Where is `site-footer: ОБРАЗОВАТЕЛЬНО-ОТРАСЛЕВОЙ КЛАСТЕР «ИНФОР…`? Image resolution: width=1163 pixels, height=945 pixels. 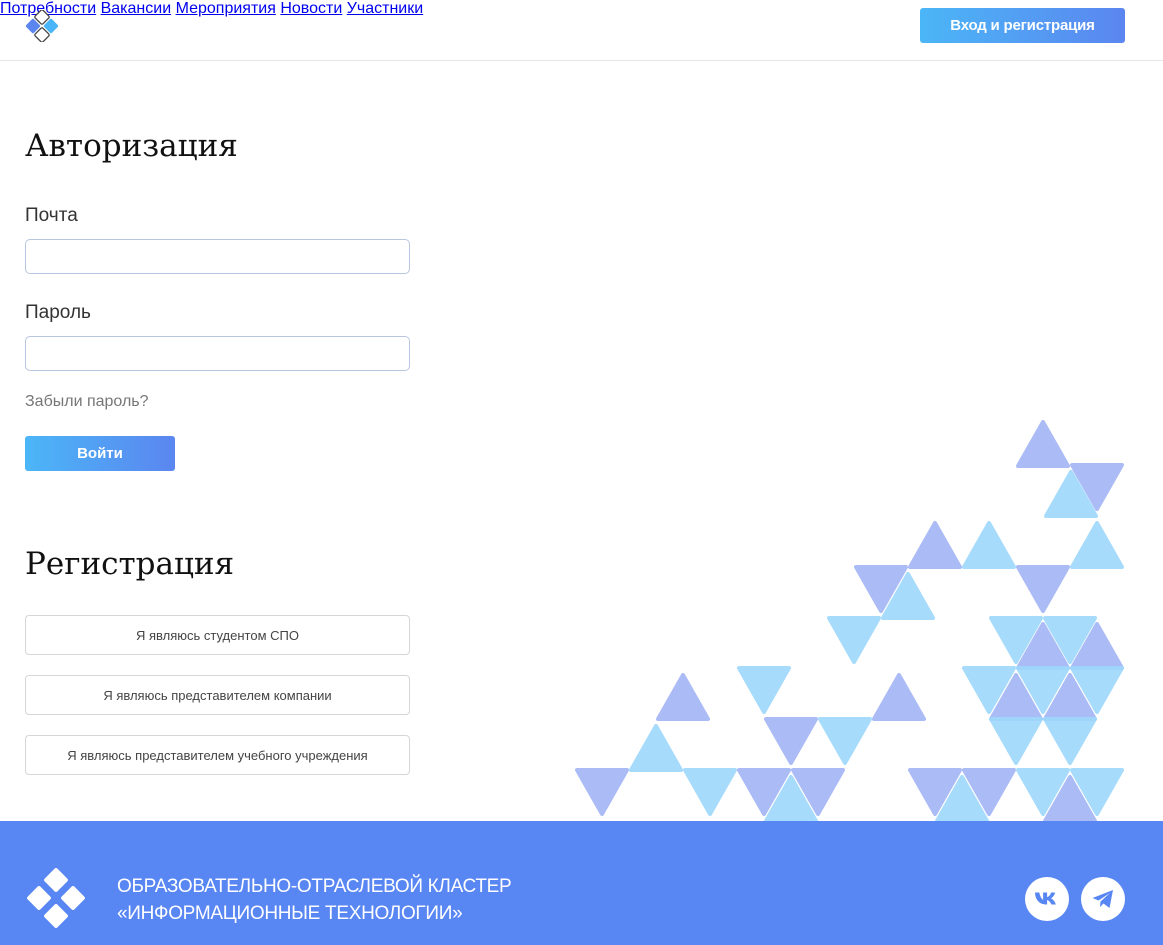
site-footer: ОБРАЗОВАТЕЛЬНО-ОТРАСЛЕВОЙ КЛАСТЕР «ИНФОР… is located at coordinates (581, 883).